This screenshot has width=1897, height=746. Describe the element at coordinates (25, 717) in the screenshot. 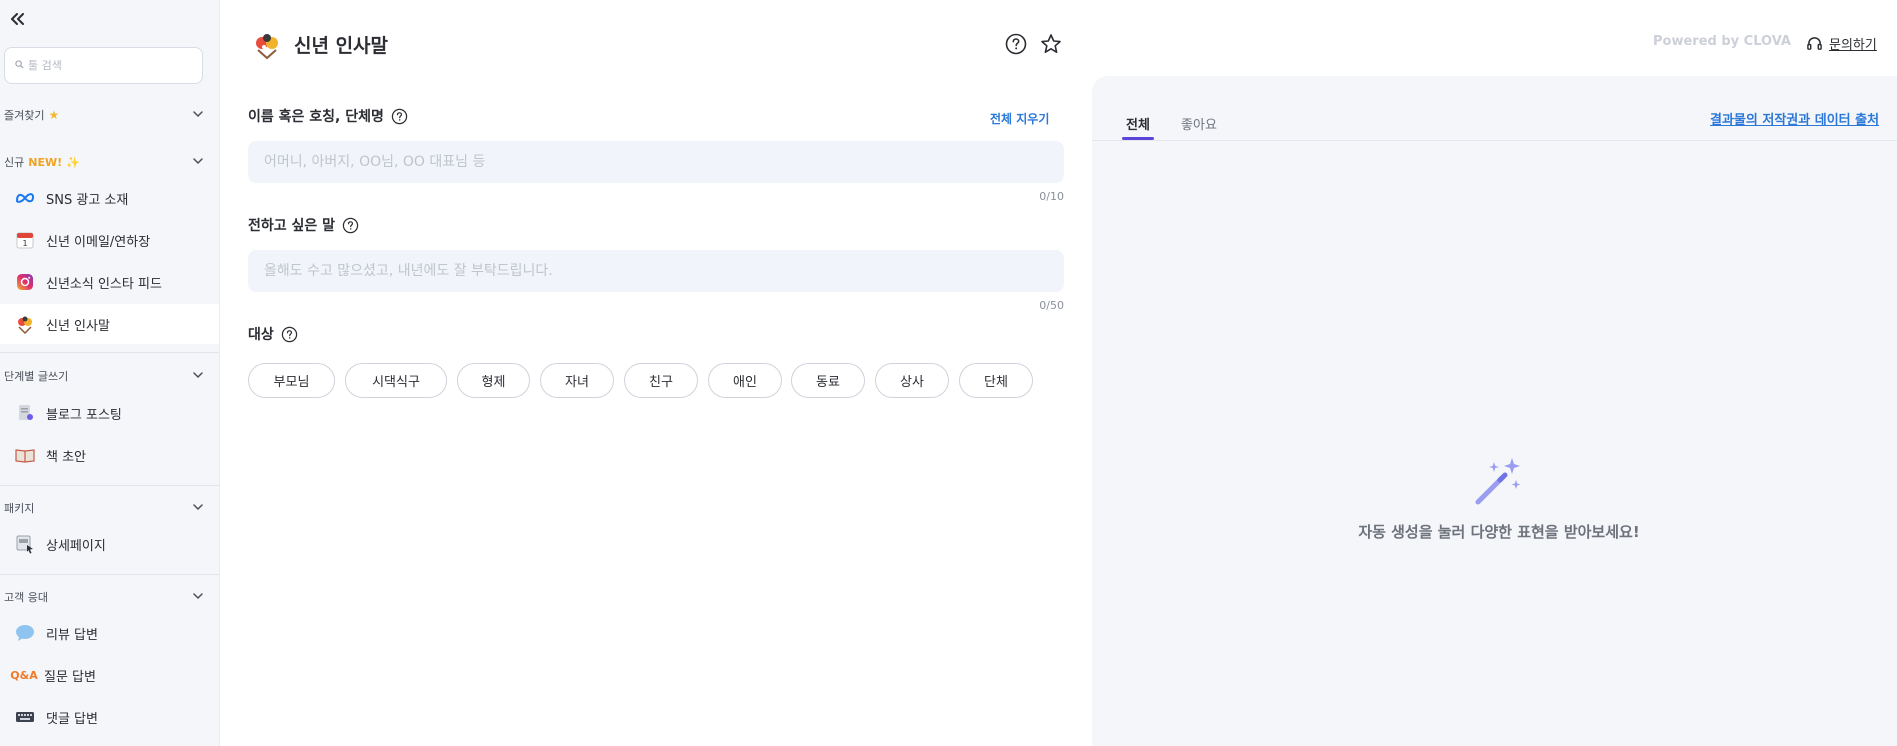

I see `keyboard-icon` at that location.